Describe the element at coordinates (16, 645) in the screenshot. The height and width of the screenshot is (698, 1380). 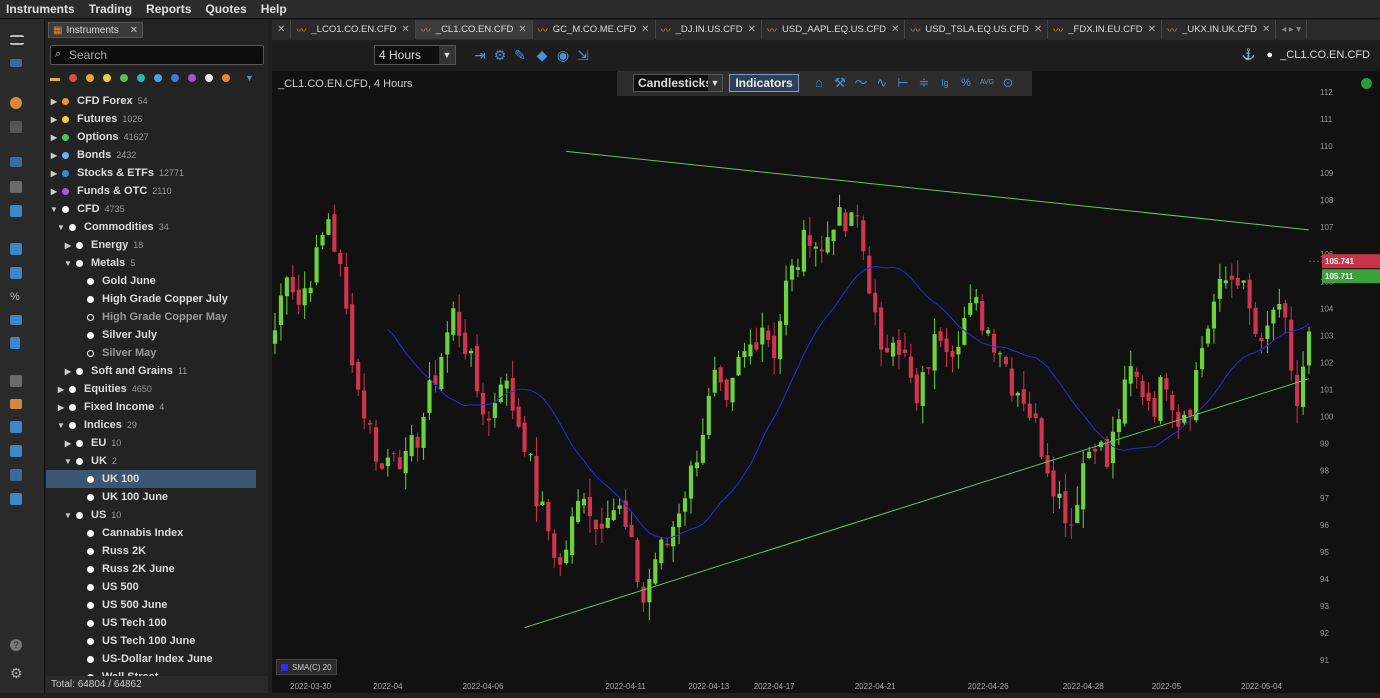
I see `help-icon: ?` at that location.